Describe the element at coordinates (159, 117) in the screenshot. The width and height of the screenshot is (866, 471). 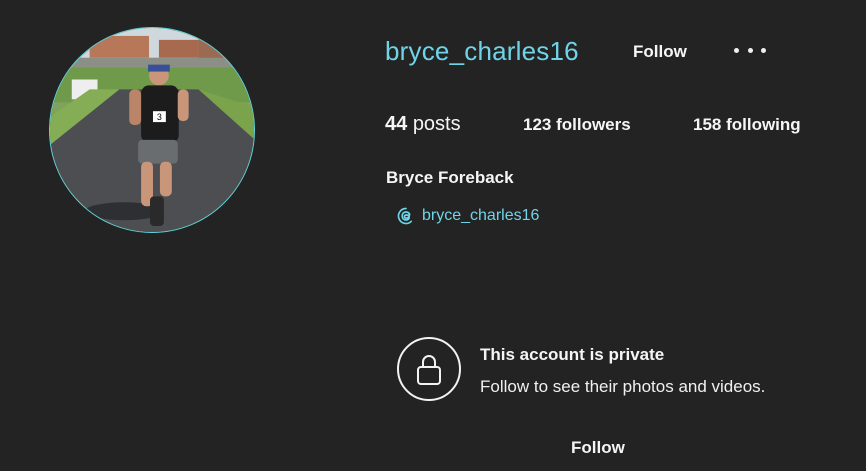
I see `race-bib-number: 3` at that location.